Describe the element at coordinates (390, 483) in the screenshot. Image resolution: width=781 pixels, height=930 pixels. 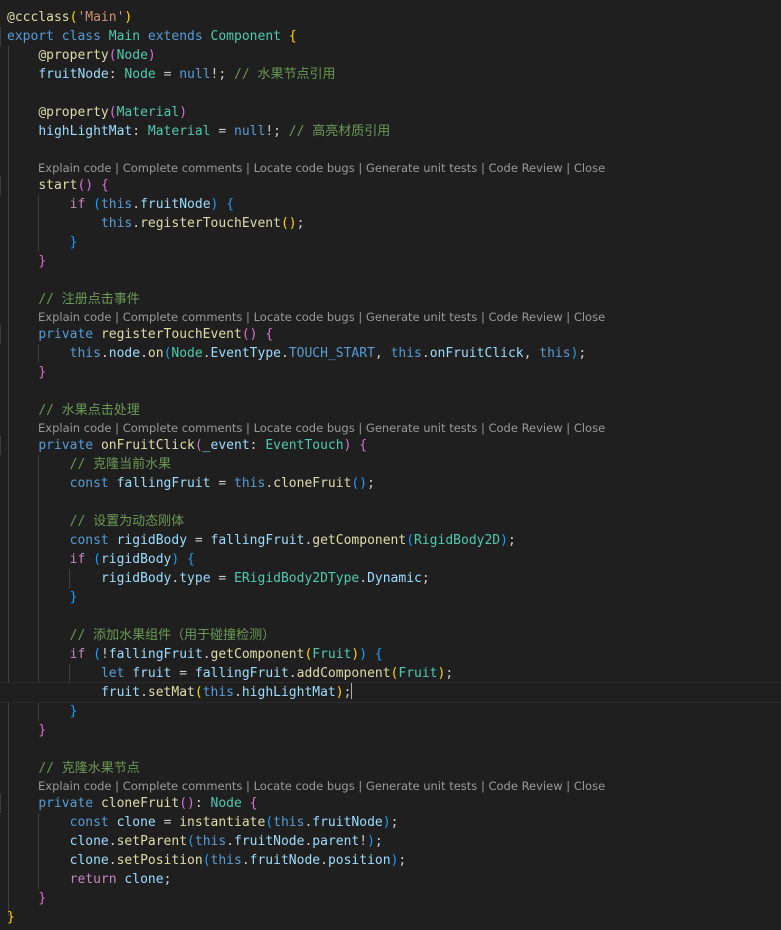
I see `code-line: const fallingFruit = this.cloneFruit();` at that location.